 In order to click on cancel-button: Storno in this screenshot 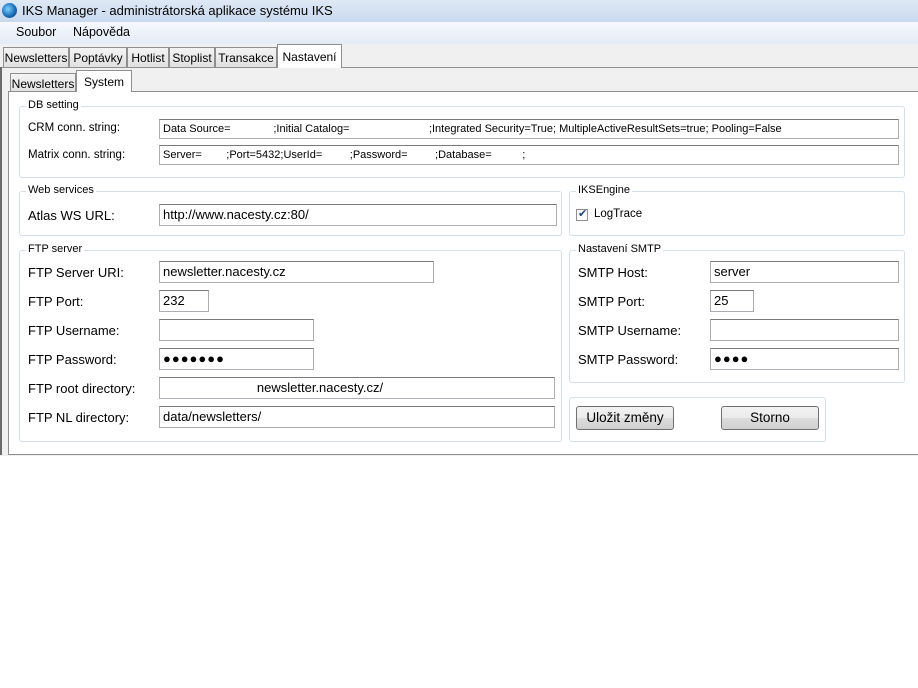, I will do `click(770, 418)`.